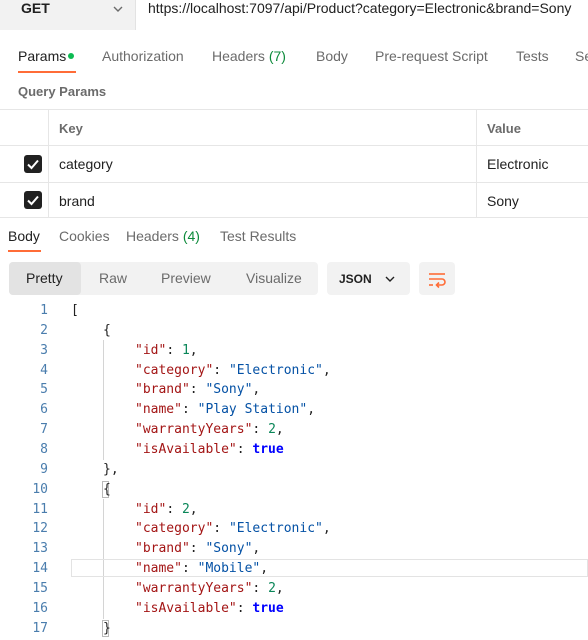  I want to click on view-mode-raw: Raw, so click(113, 278).